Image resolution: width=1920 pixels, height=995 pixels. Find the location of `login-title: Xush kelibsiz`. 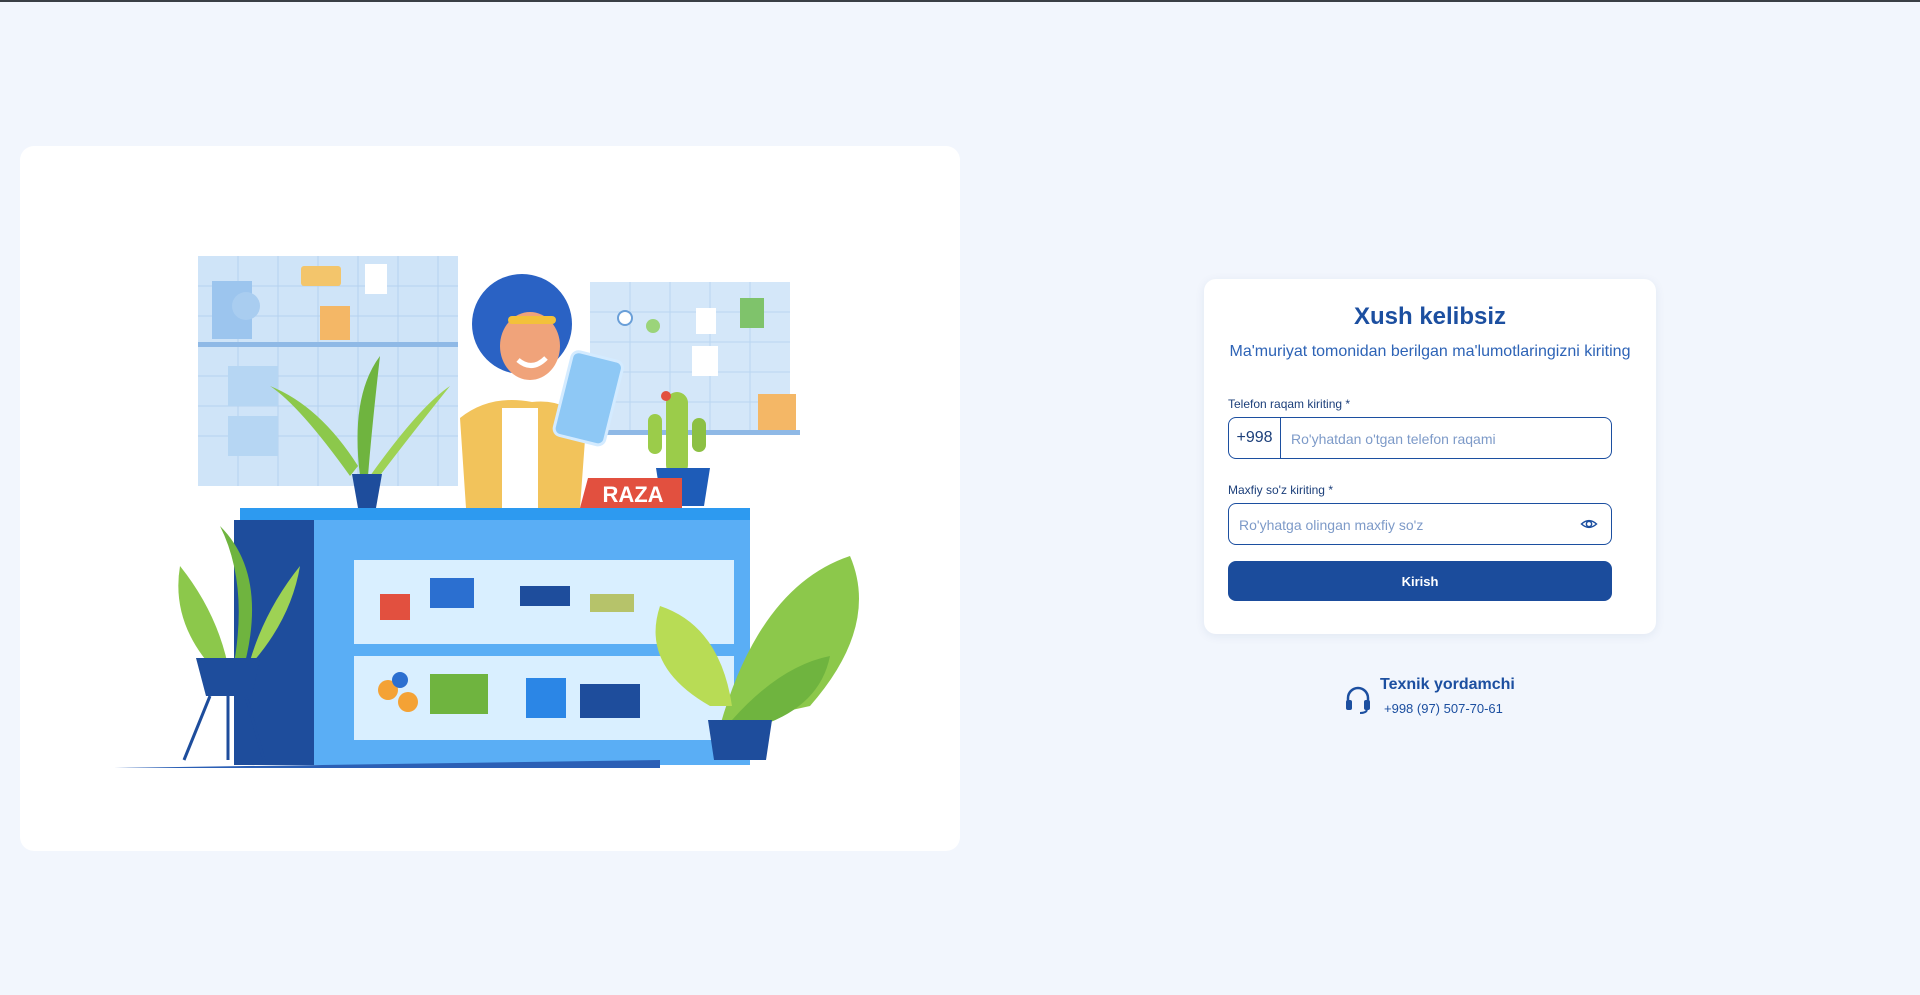

login-title: Xush kelibsiz is located at coordinates (1430, 316).